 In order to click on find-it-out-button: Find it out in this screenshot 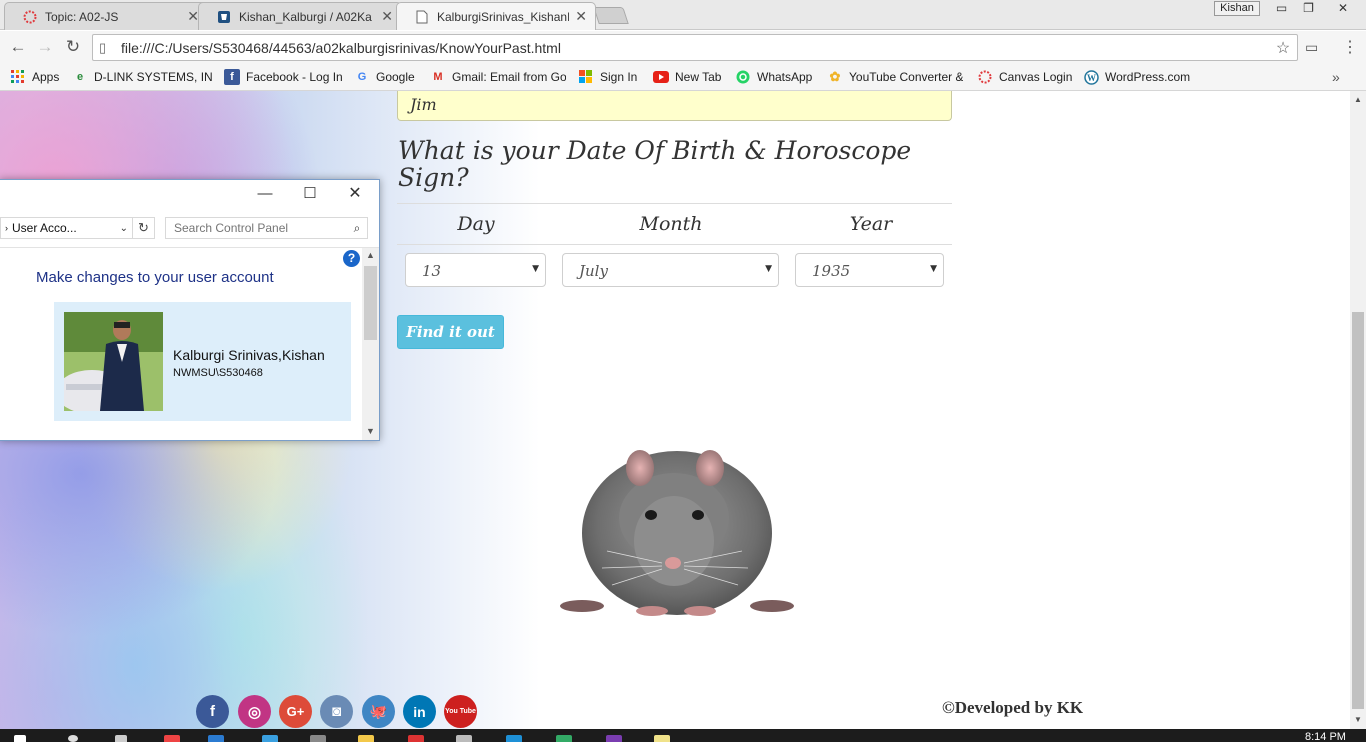, I will do `click(450, 332)`.